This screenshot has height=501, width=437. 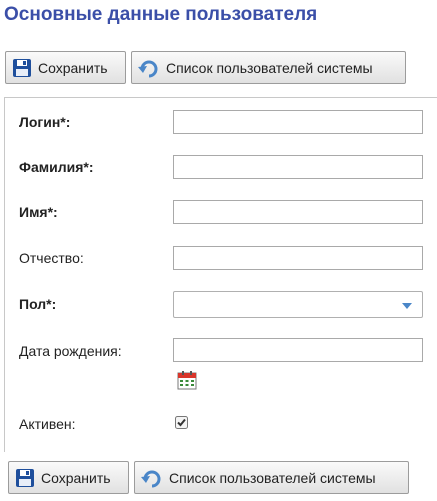 What do you see at coordinates (407, 306) in the screenshot?
I see `chevron-down-icon` at bounding box center [407, 306].